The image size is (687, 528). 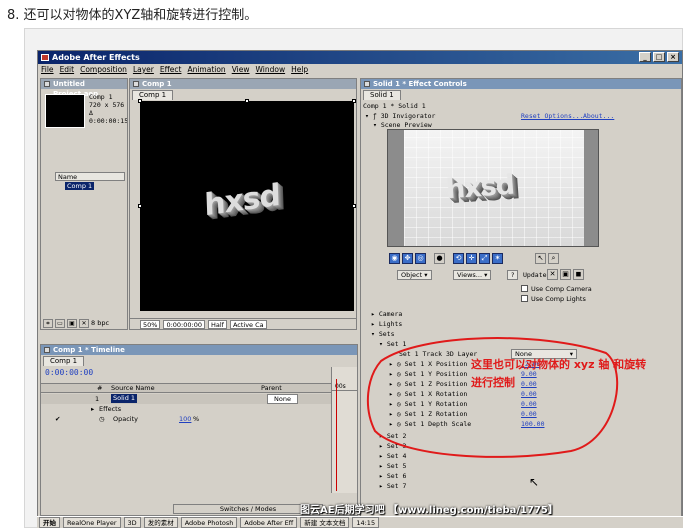 I want to click on spin-tool-icon: ✶, so click(x=497, y=258).